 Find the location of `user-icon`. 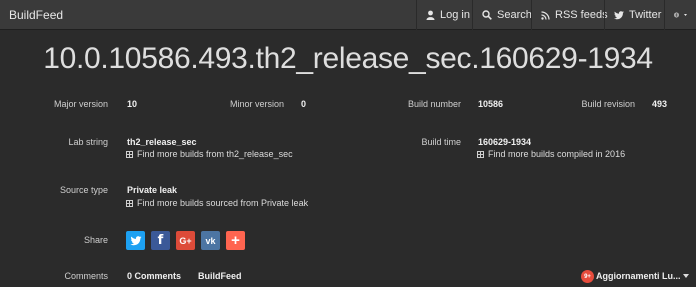

user-icon is located at coordinates (430, 15).